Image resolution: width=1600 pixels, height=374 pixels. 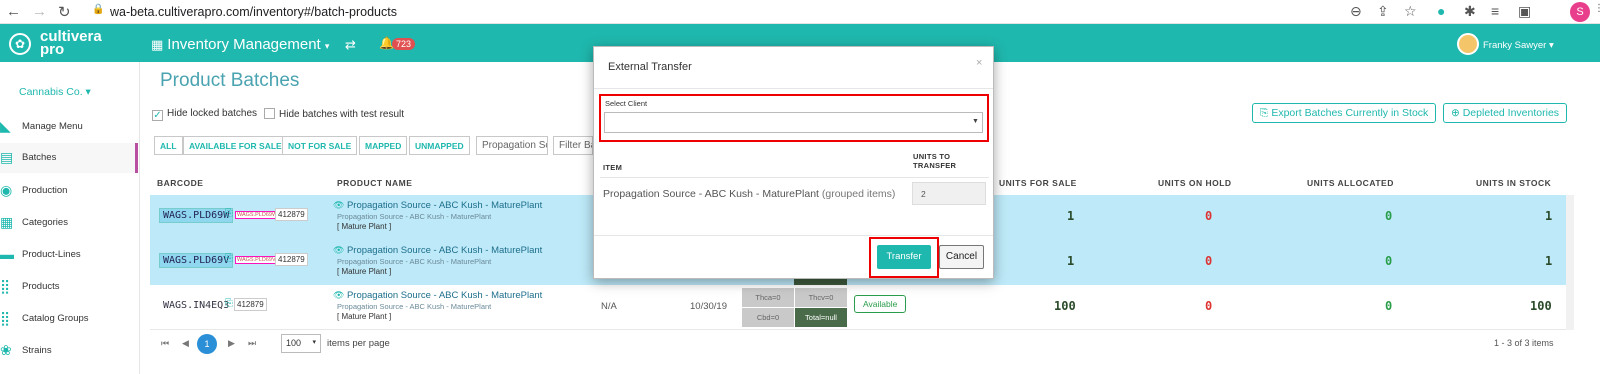 What do you see at coordinates (7, 157) in the screenshot?
I see `batches-icon: ▤` at bounding box center [7, 157].